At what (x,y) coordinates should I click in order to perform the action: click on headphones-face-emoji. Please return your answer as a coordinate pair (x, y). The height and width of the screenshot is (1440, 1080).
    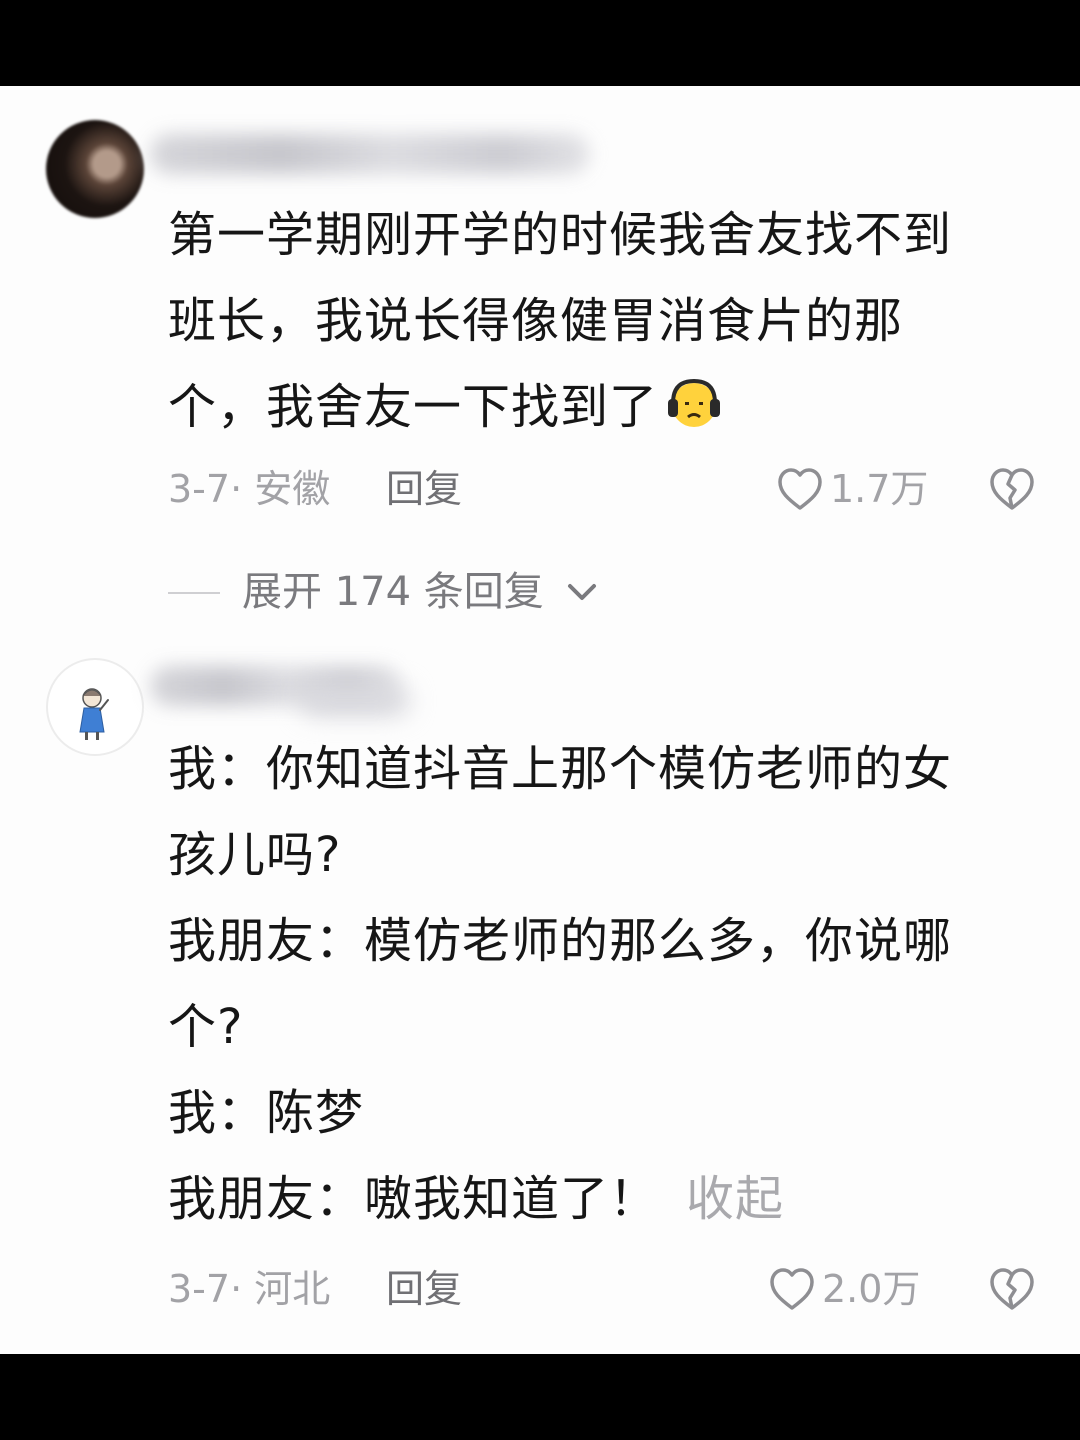
    Looking at the image, I should click on (694, 402).